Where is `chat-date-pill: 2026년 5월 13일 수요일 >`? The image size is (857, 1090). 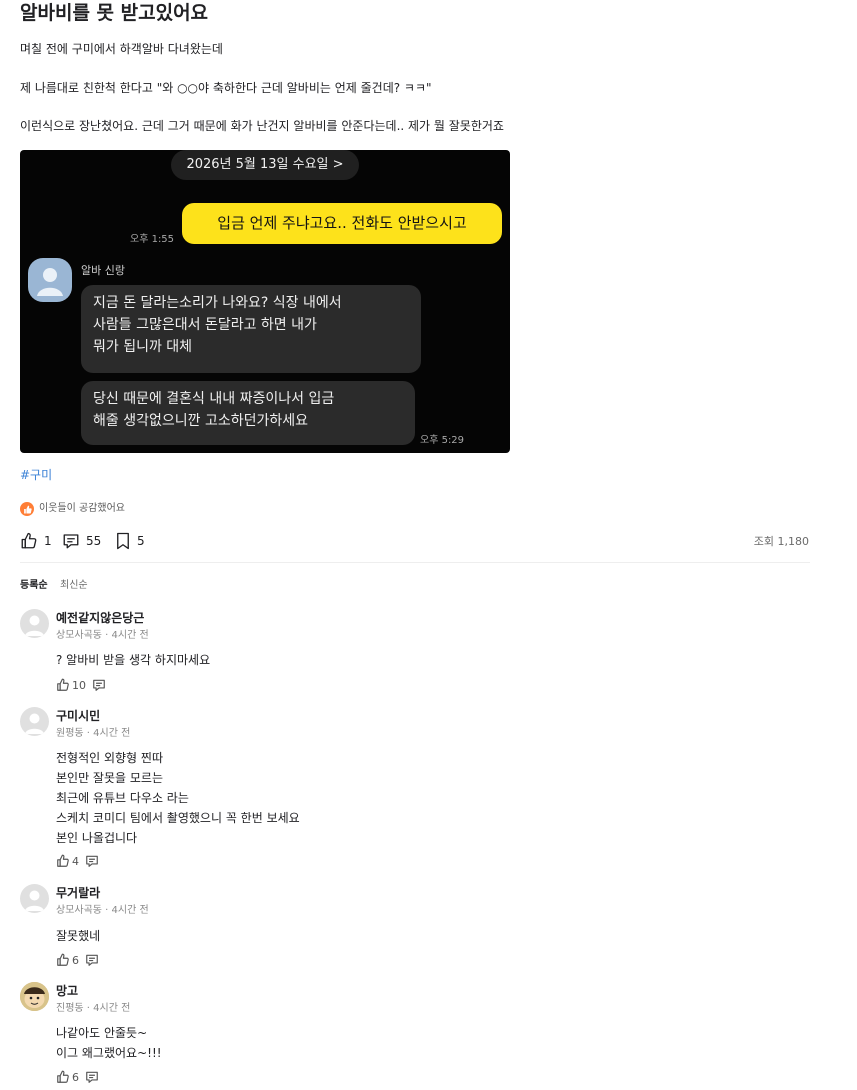
chat-date-pill: 2026년 5월 13일 수요일 > is located at coordinates (265, 165).